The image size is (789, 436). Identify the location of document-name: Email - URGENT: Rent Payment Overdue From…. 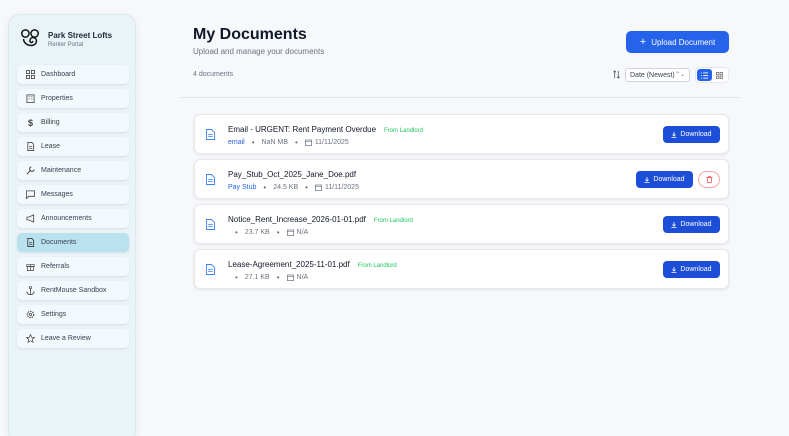
(326, 129).